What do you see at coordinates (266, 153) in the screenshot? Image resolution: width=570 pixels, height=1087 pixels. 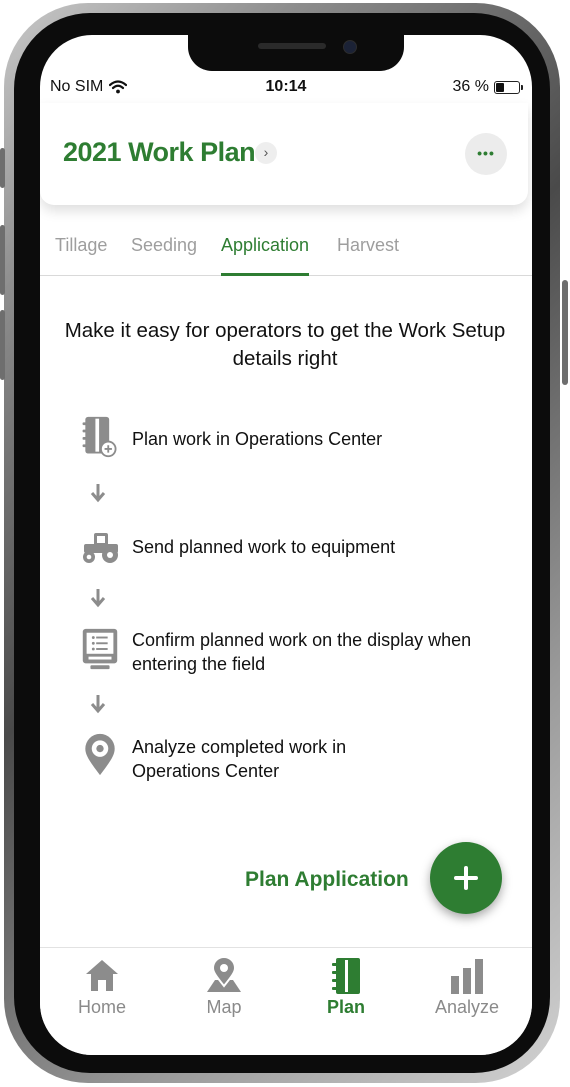 I see `chevron-right-icon: ›` at bounding box center [266, 153].